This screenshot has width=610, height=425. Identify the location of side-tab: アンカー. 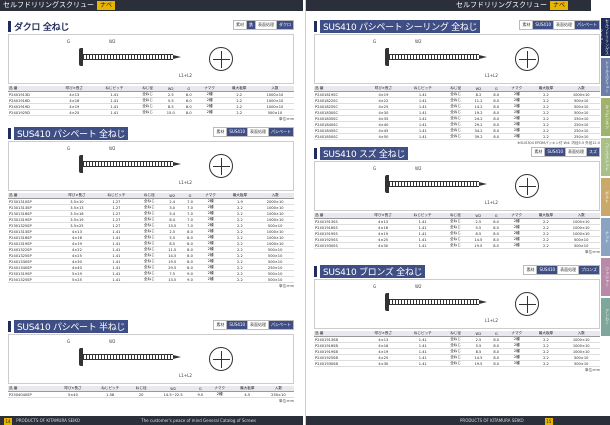
(605, 317).